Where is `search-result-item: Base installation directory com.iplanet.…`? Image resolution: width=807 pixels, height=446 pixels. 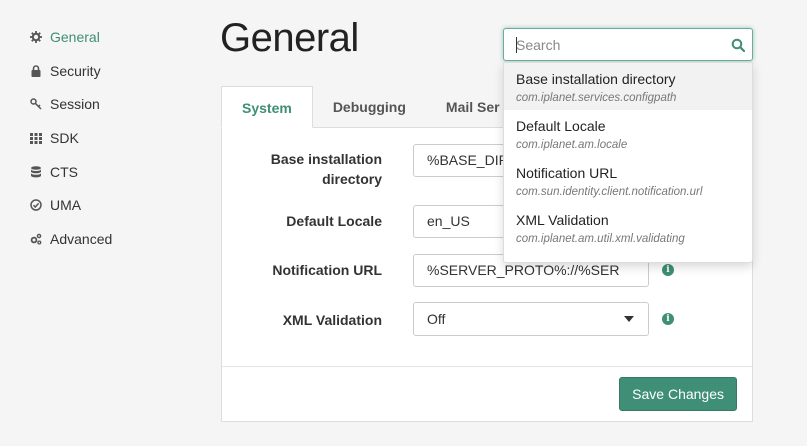 search-result-item: Base installation directory com.iplanet.… is located at coordinates (628, 86).